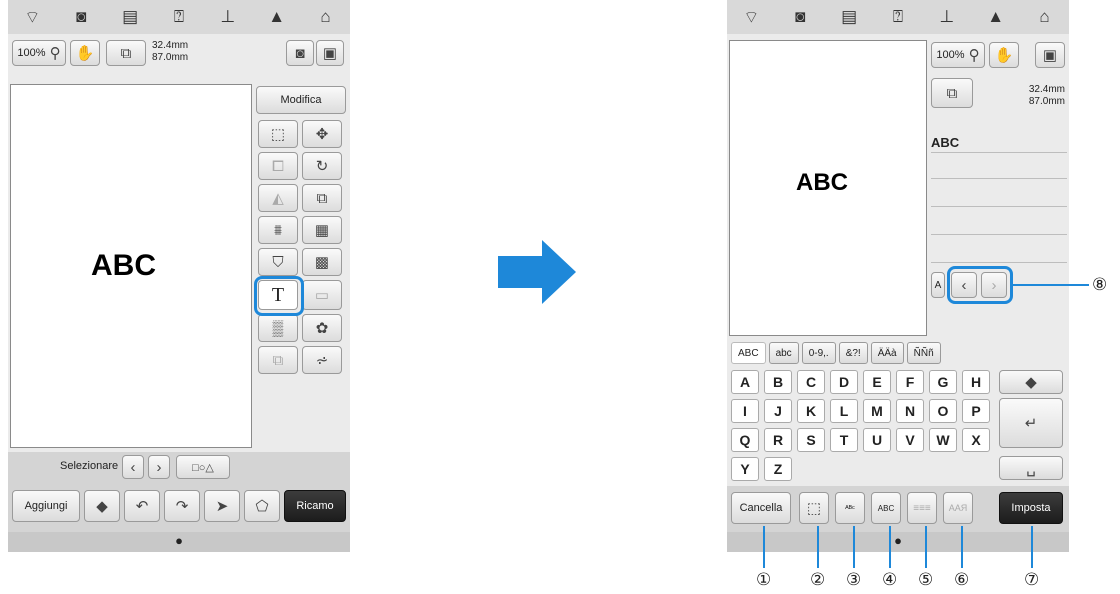 The image size is (1120, 594). Describe the element at coordinates (39, 53) in the screenshot. I see `zoom-button: 100% ⚲` at that location.